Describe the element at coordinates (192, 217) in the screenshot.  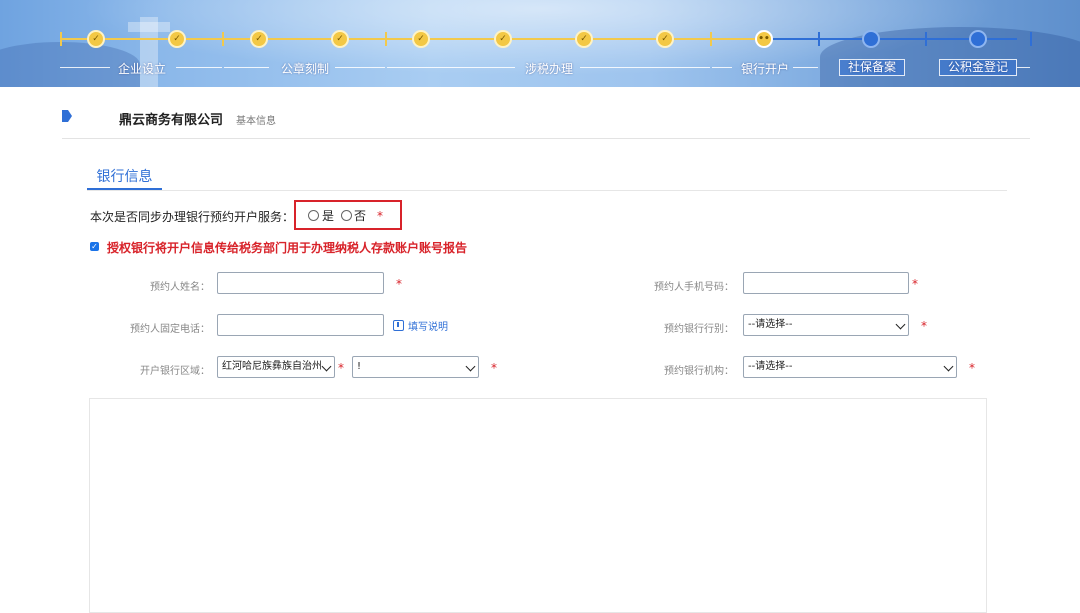
I see `sync-bank-question: 本次是否同步办理银行预约开户服务：` at that location.